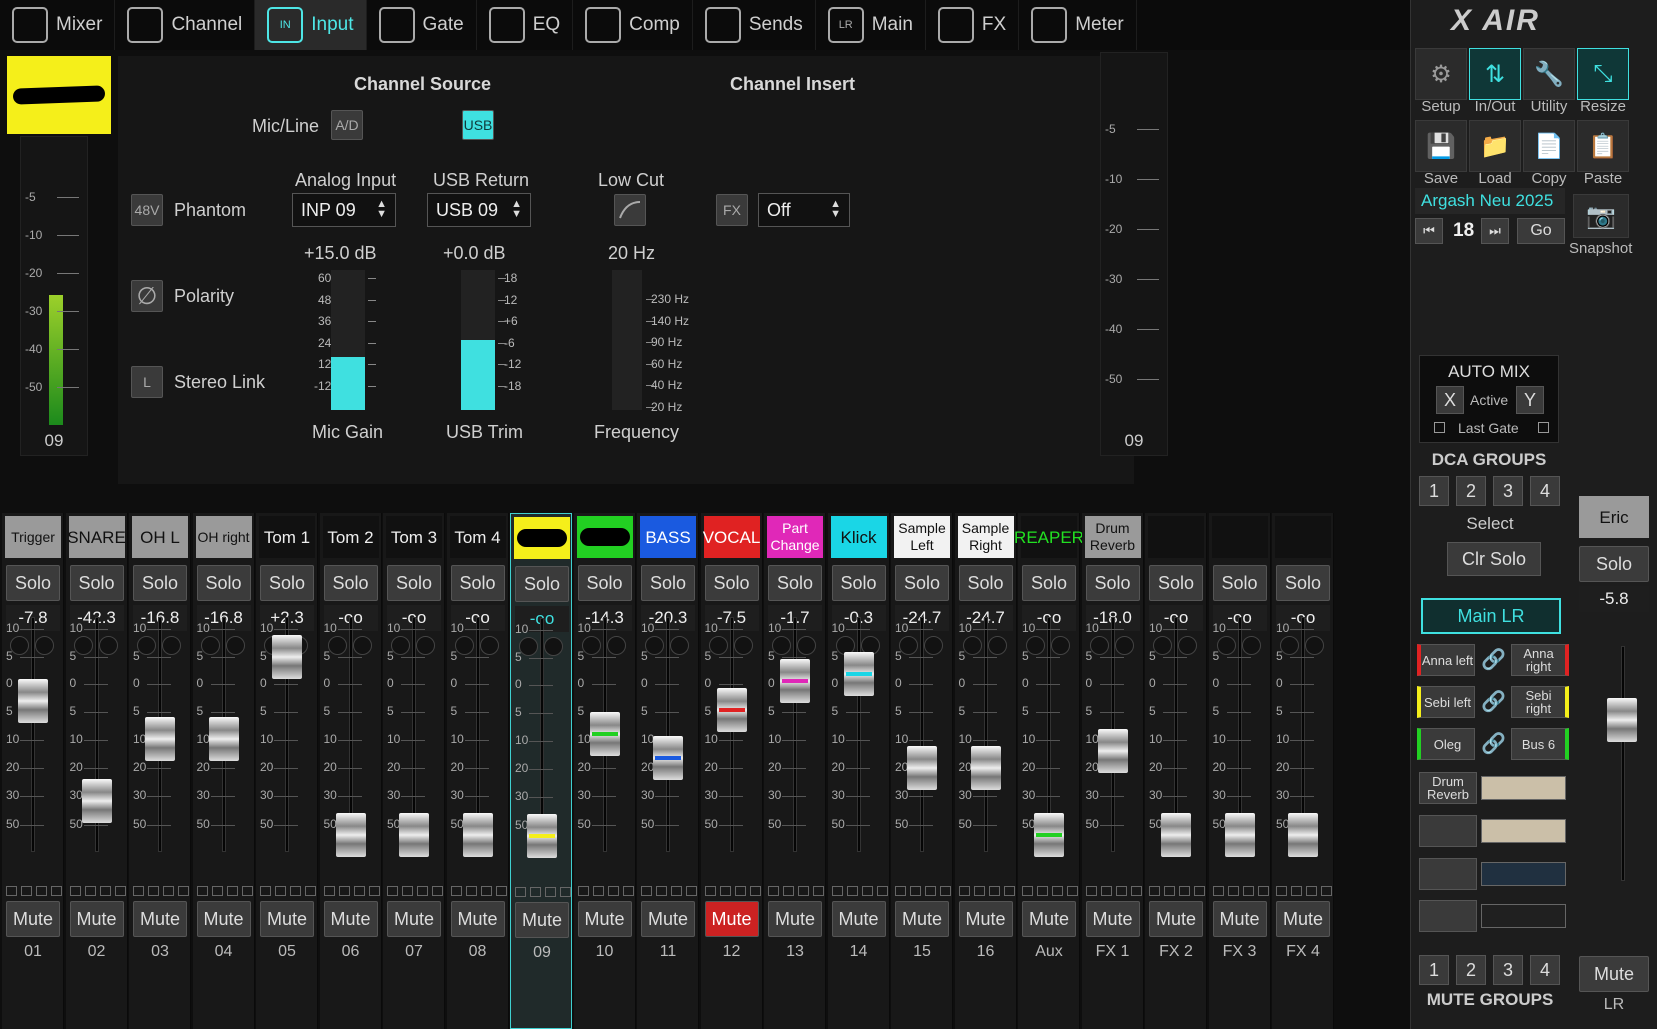  What do you see at coordinates (58, 25) in the screenshot?
I see `tab-mixer: Mixer` at bounding box center [58, 25].